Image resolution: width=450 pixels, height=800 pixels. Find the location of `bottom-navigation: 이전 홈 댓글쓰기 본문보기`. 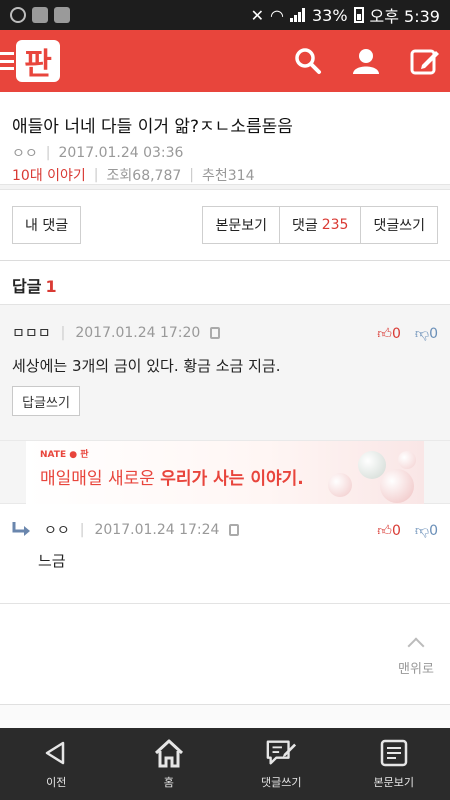

bottom-navigation: 이전 홈 댓글쓰기 본문보기 is located at coordinates (225, 764).